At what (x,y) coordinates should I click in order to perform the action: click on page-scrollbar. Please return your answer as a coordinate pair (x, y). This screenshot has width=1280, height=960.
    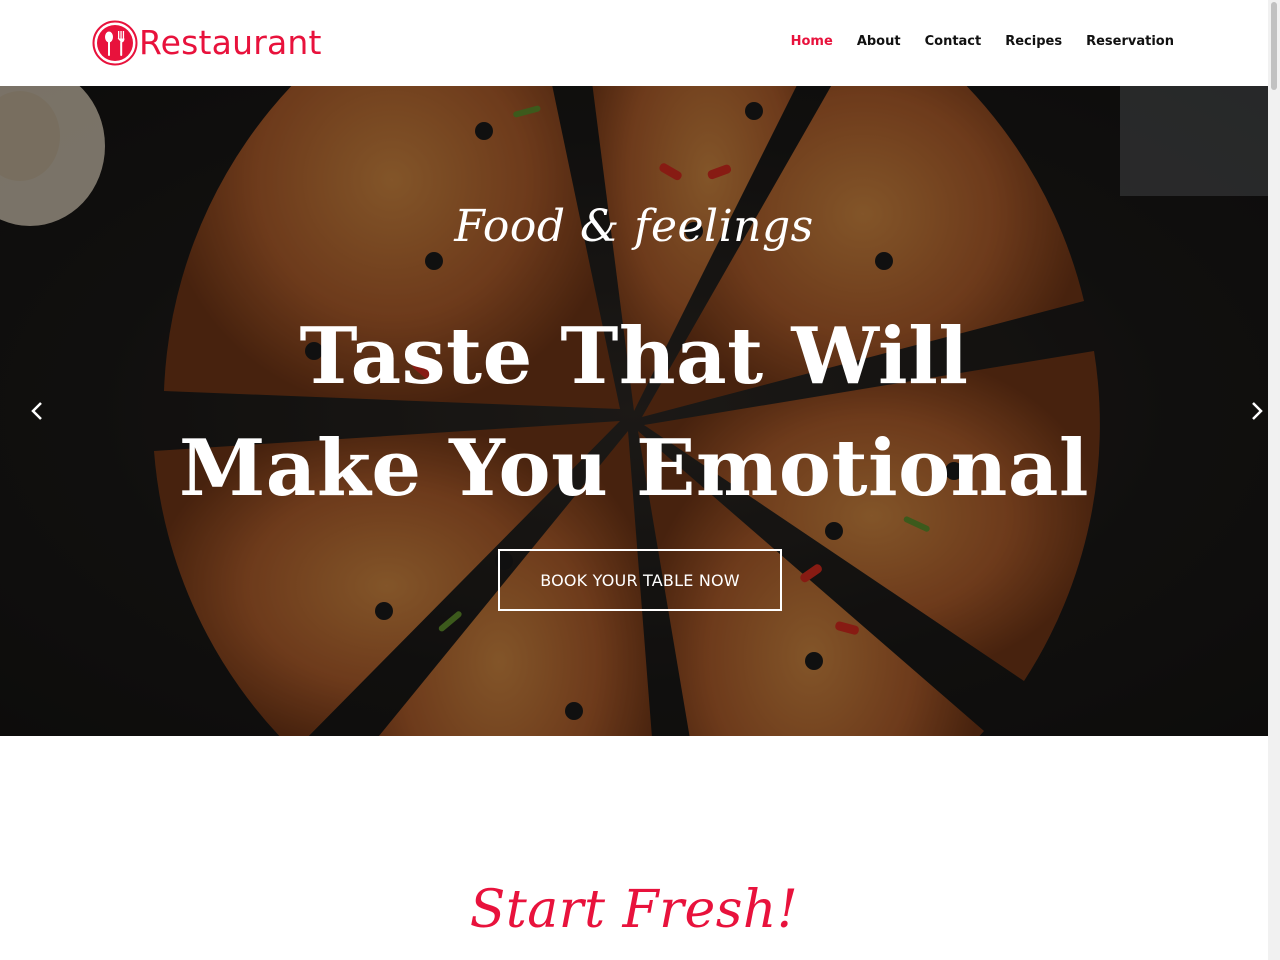
    Looking at the image, I should click on (1274, 480).